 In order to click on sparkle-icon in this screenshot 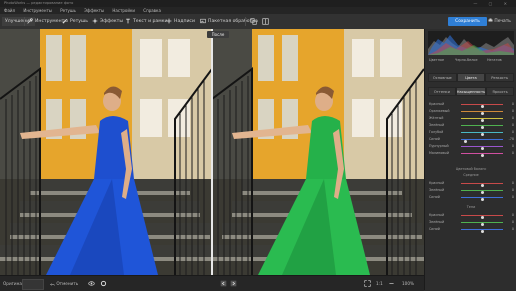, I will do `click(95, 20)`.